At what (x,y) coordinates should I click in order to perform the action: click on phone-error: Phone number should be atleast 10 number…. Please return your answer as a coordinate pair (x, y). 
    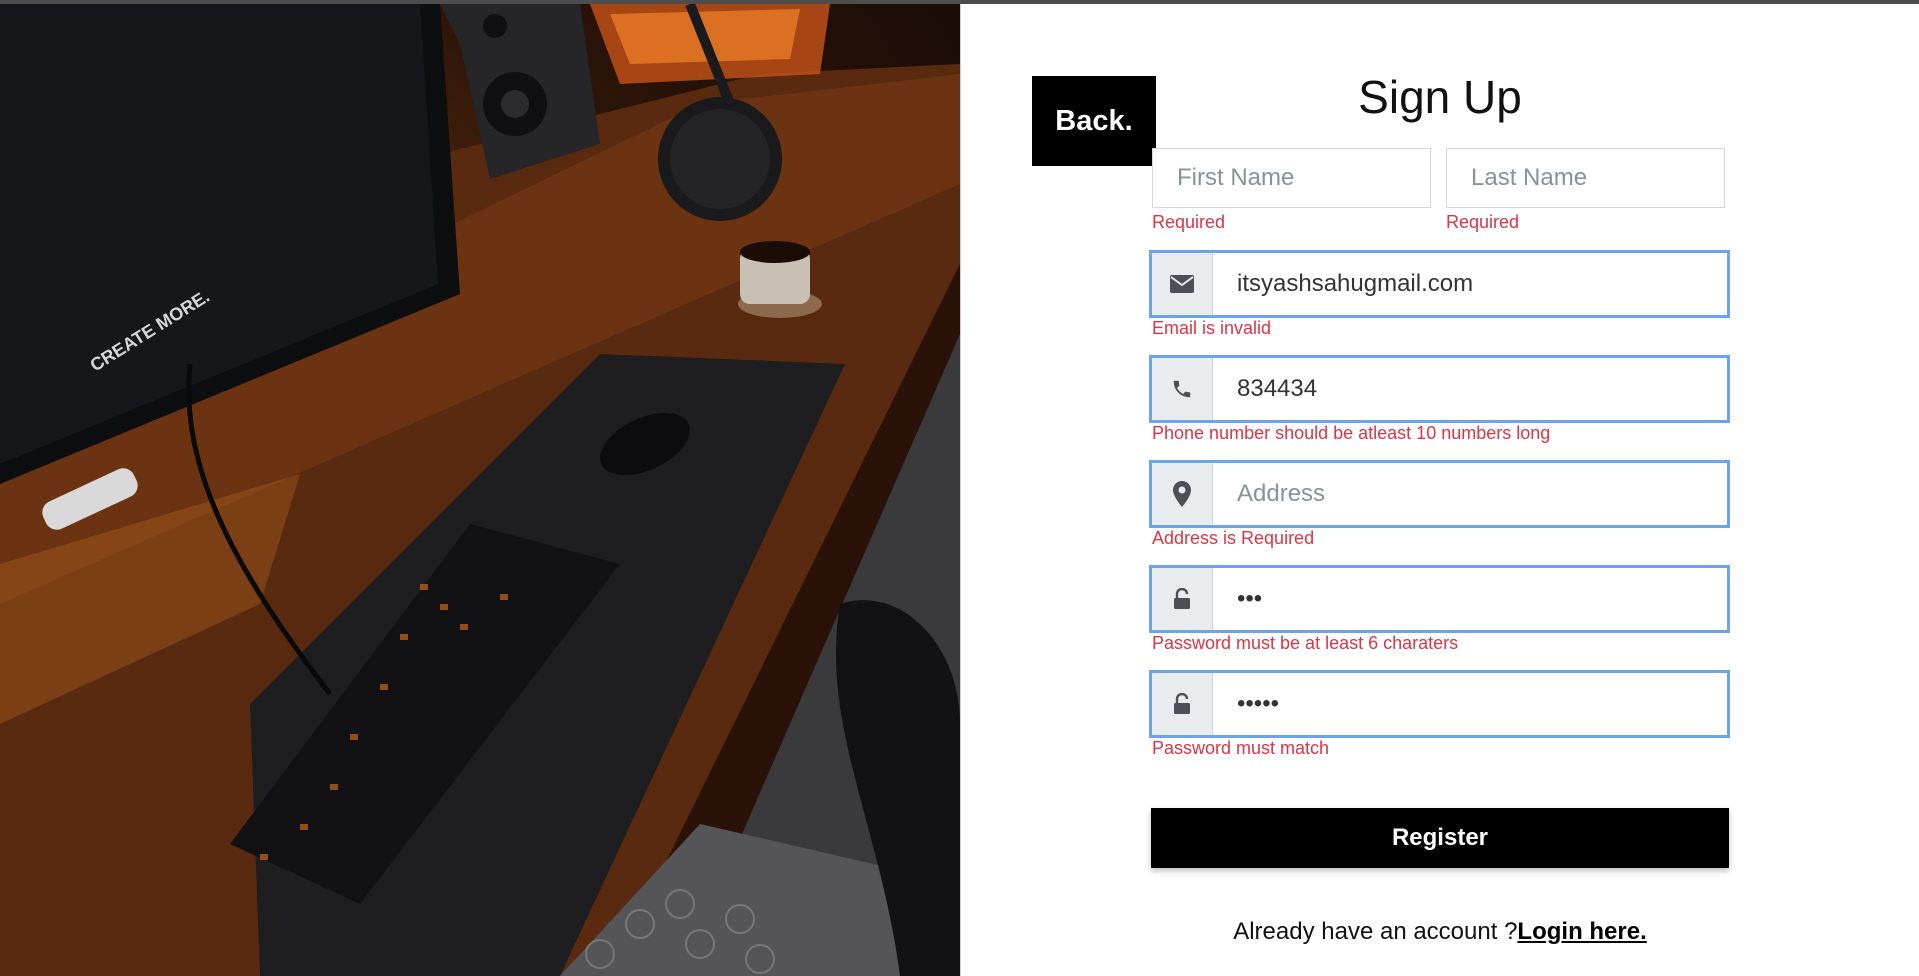
    Looking at the image, I should click on (1351, 433).